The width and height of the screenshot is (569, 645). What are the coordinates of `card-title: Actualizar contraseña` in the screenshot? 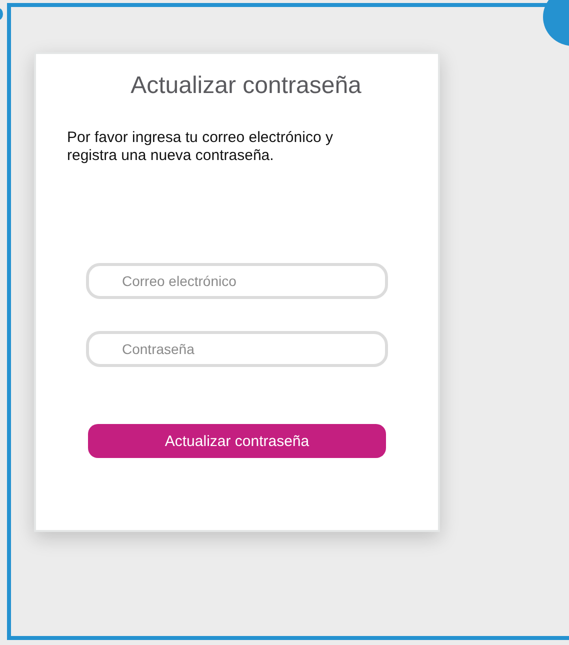 It's located at (246, 86).